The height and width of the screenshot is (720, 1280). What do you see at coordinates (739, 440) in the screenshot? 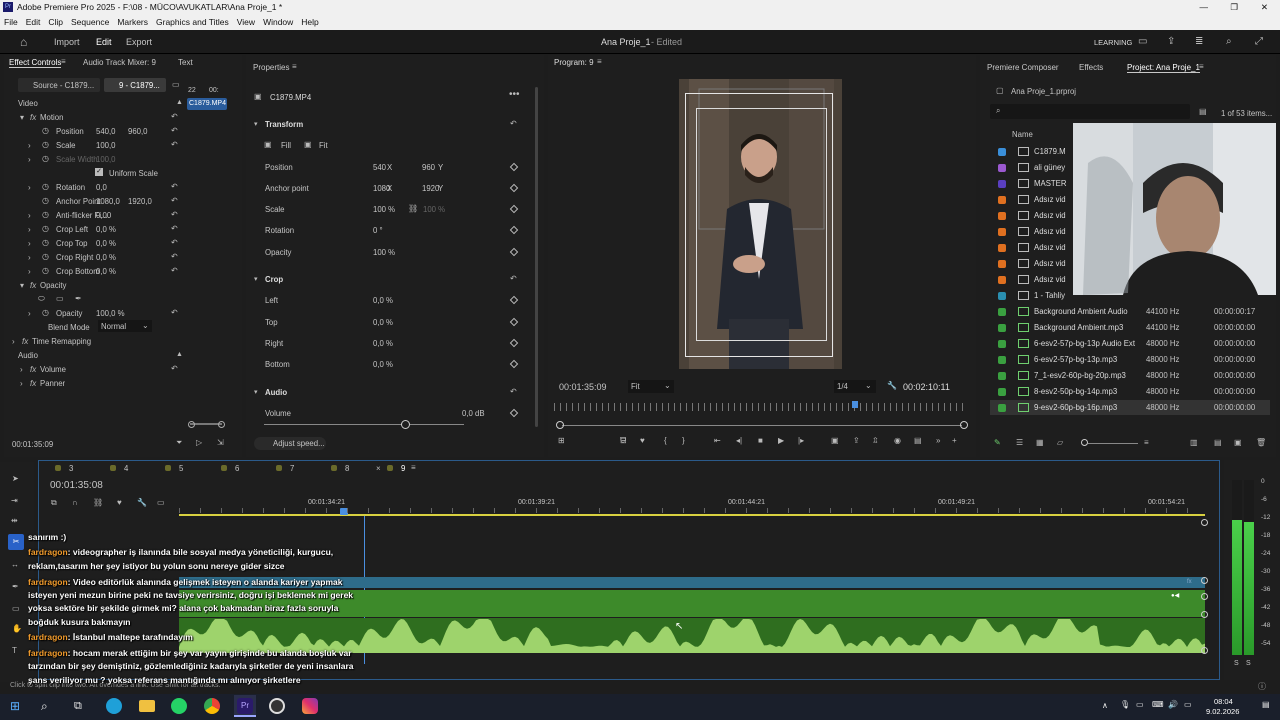
I see `step-back-icon: ◂|` at bounding box center [739, 440].